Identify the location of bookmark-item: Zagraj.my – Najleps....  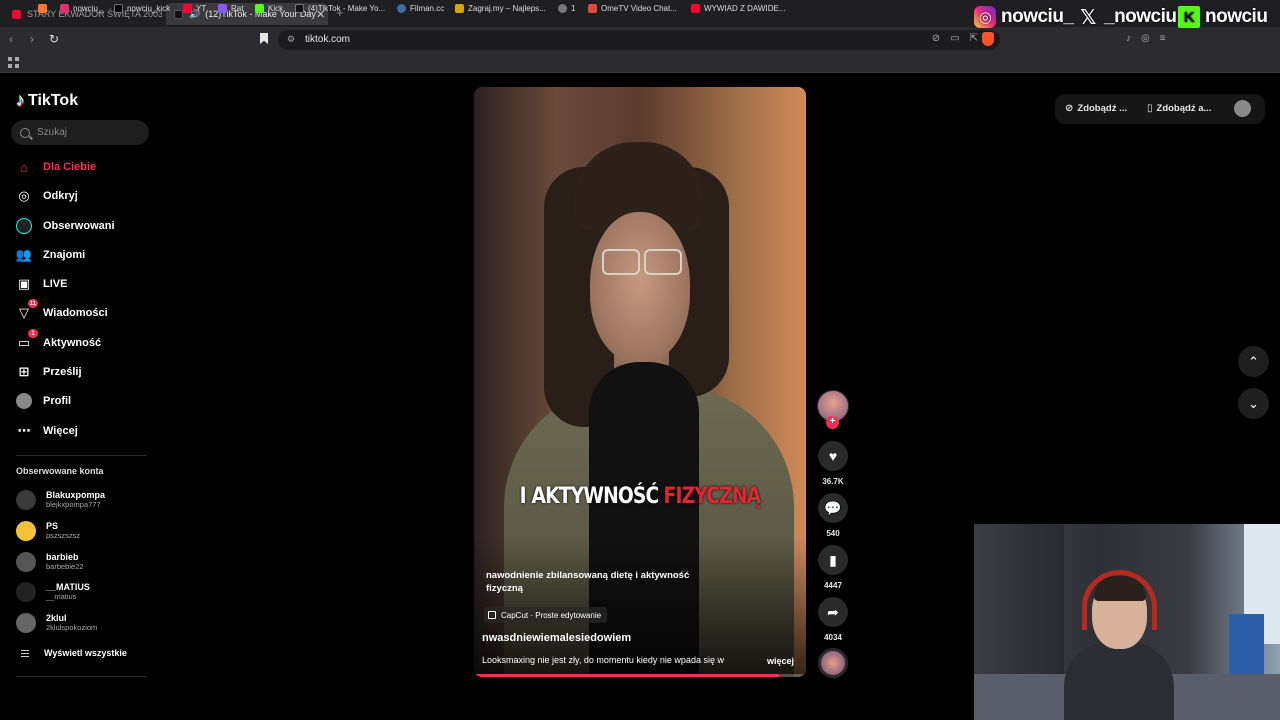
(500, 8).